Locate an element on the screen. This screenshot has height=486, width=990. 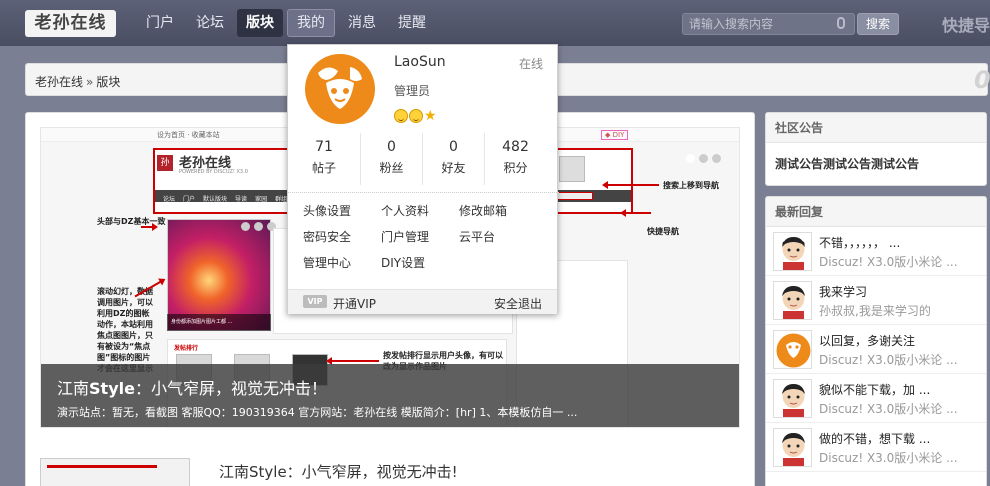
menu-admin-center: 管理中心 is located at coordinates (342, 268).